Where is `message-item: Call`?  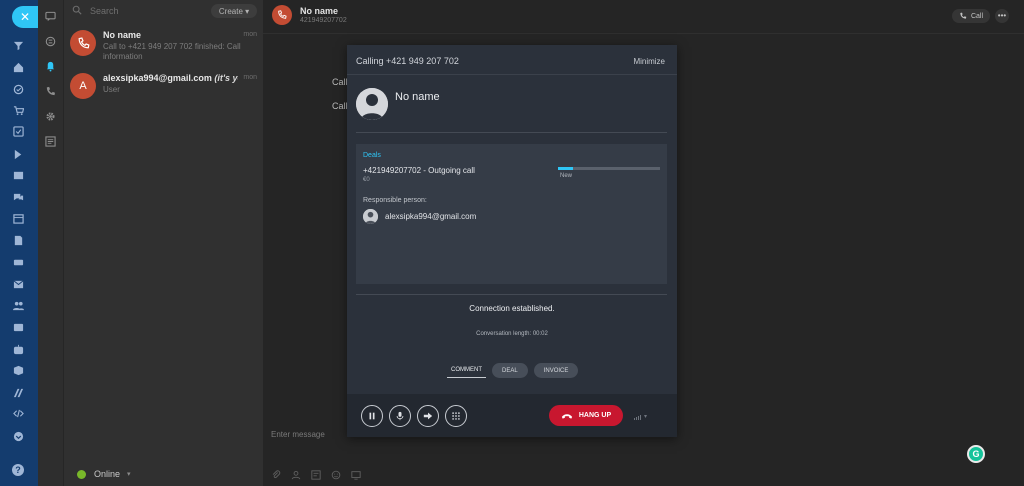 message-item: Call is located at coordinates (340, 106).